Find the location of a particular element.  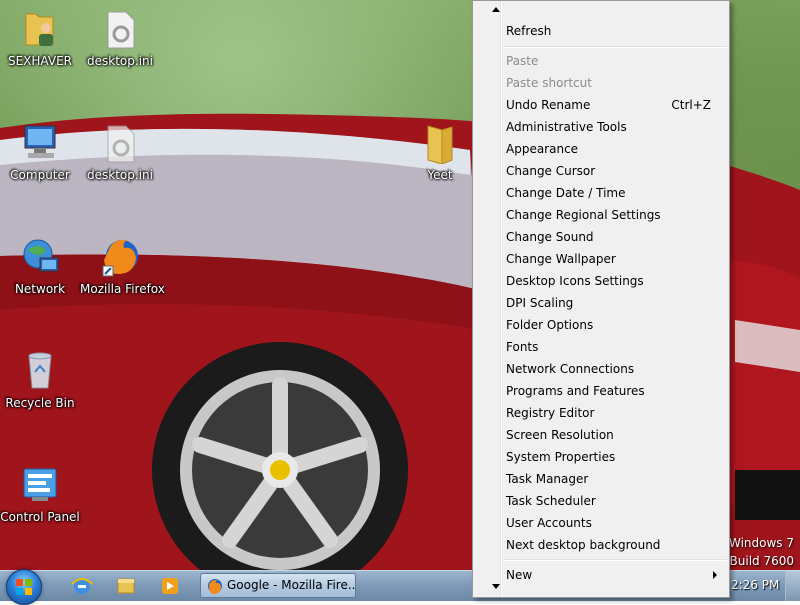

show-desktop-button is located at coordinates (792, 586).